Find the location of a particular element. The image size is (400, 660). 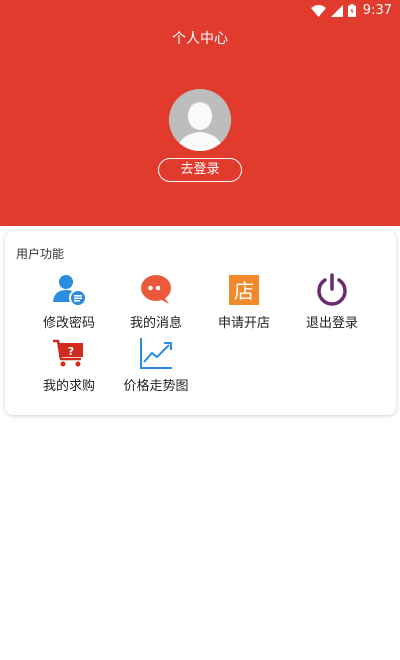

price-trend-button: 价格走势图 is located at coordinates (156, 368).